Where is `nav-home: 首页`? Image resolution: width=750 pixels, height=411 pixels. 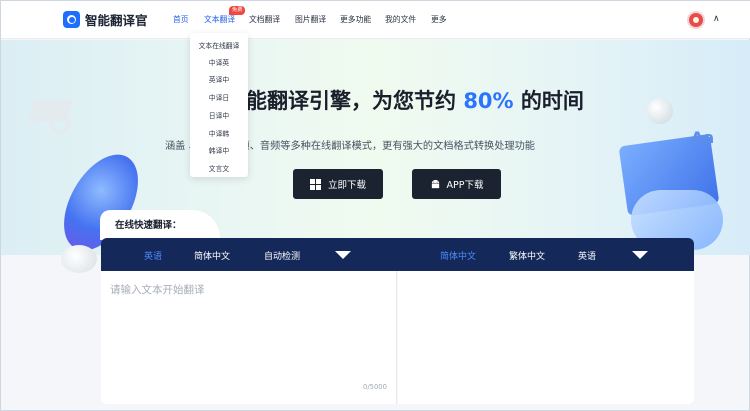 nav-home: 首页 is located at coordinates (181, 19).